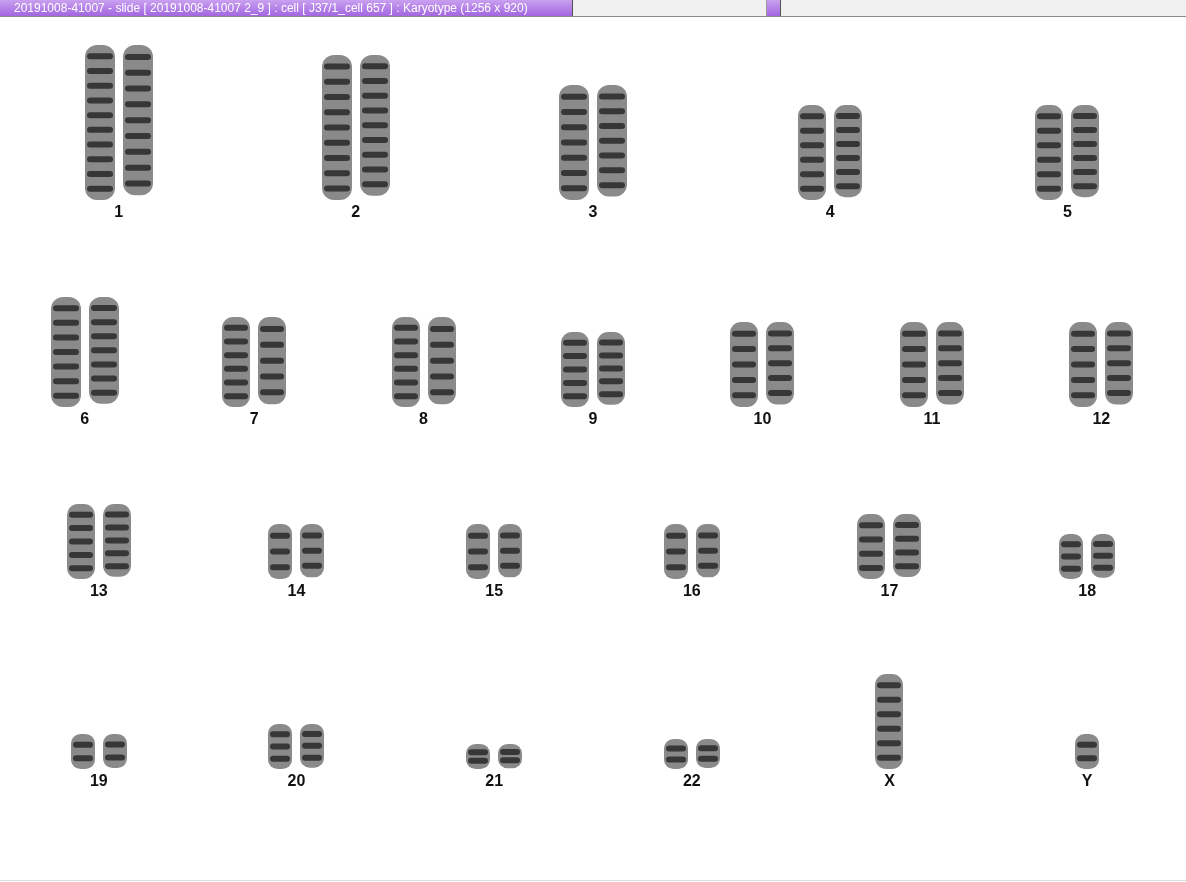 The image size is (1186, 882). Describe the element at coordinates (494, 591) in the screenshot. I see `chromosome-label: 15` at that location.